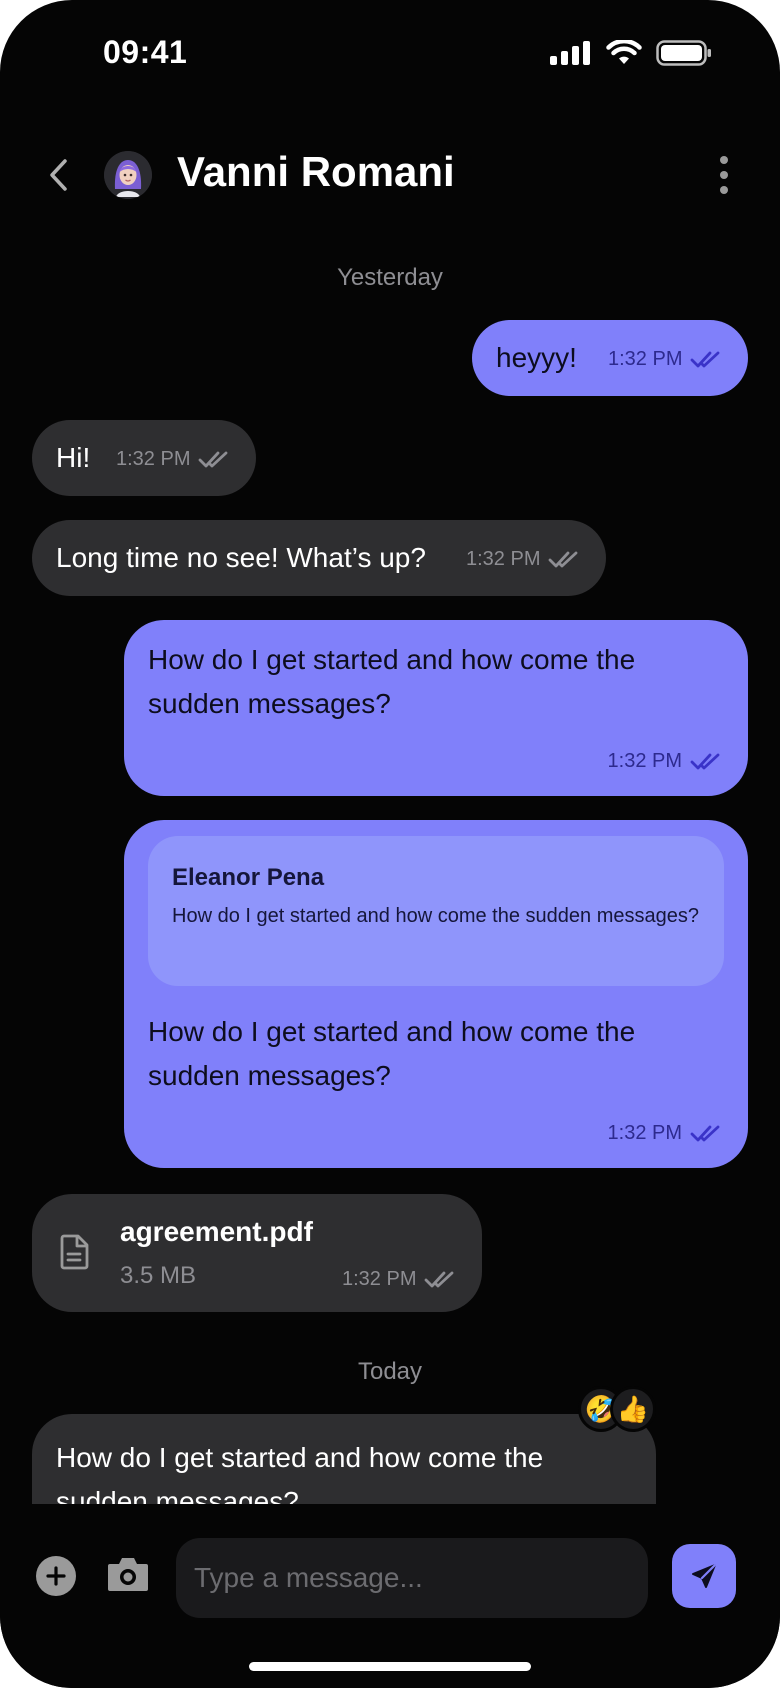 Image resolution: width=780 pixels, height=1688 pixels. I want to click on send-icon, so click(704, 1575).